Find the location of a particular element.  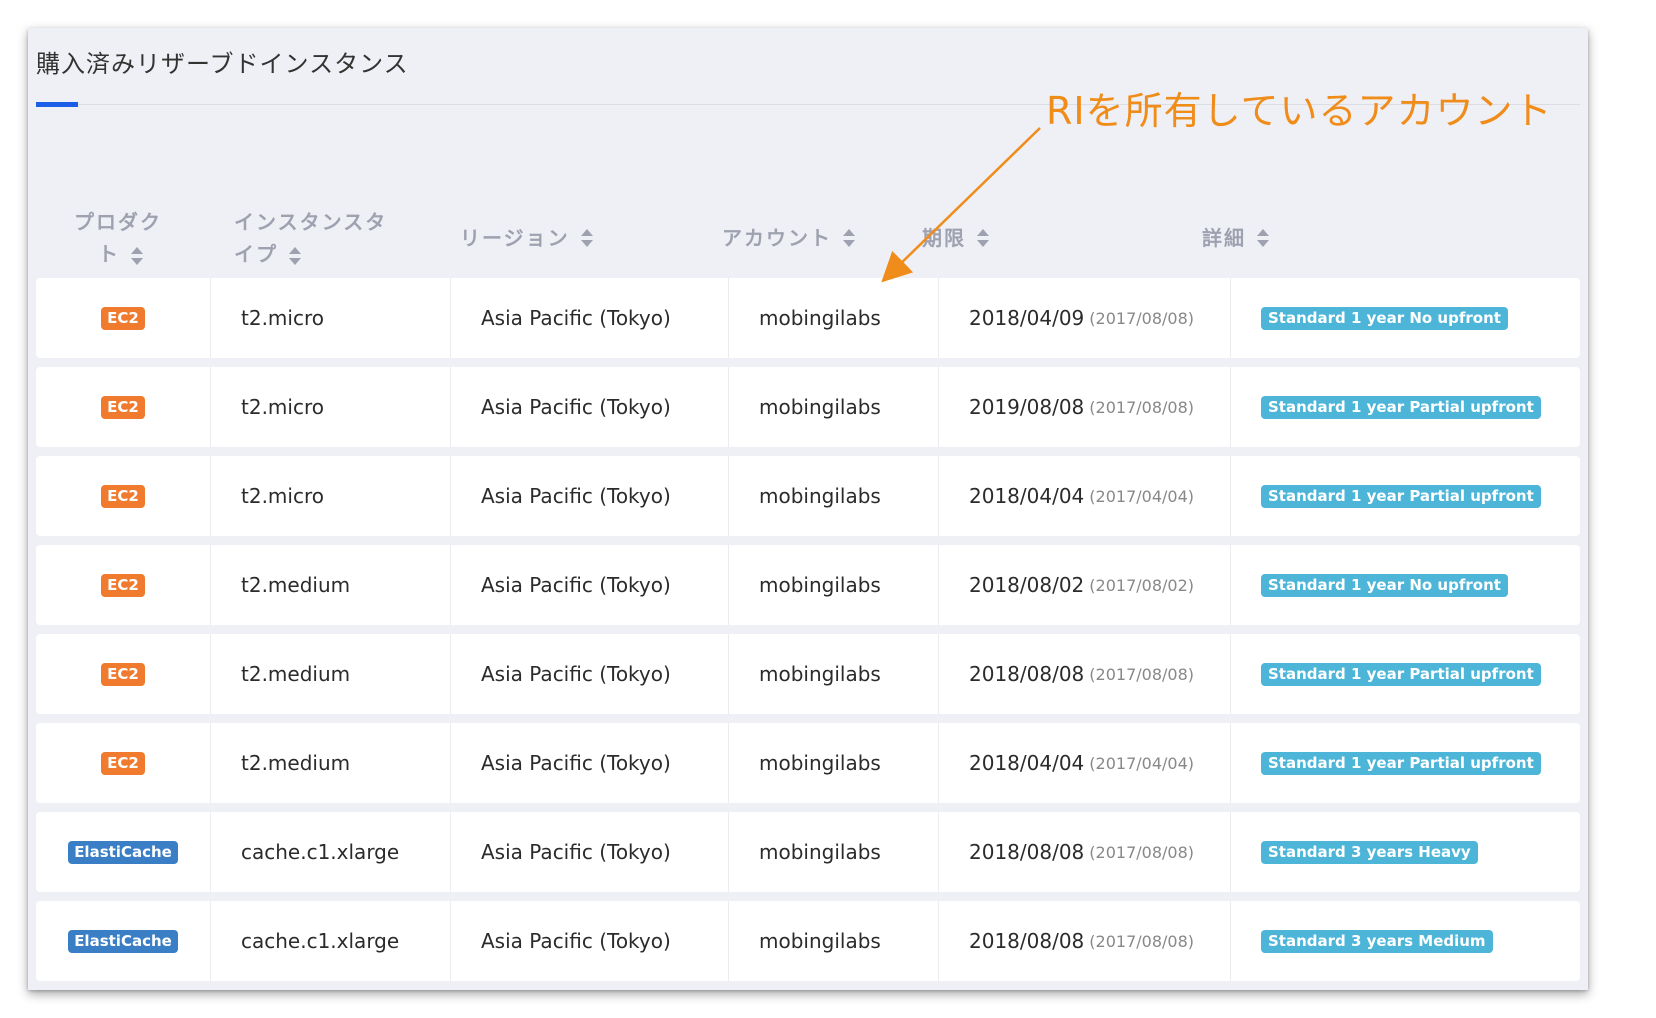

column-header-label: 期限 is located at coordinates (944, 238).